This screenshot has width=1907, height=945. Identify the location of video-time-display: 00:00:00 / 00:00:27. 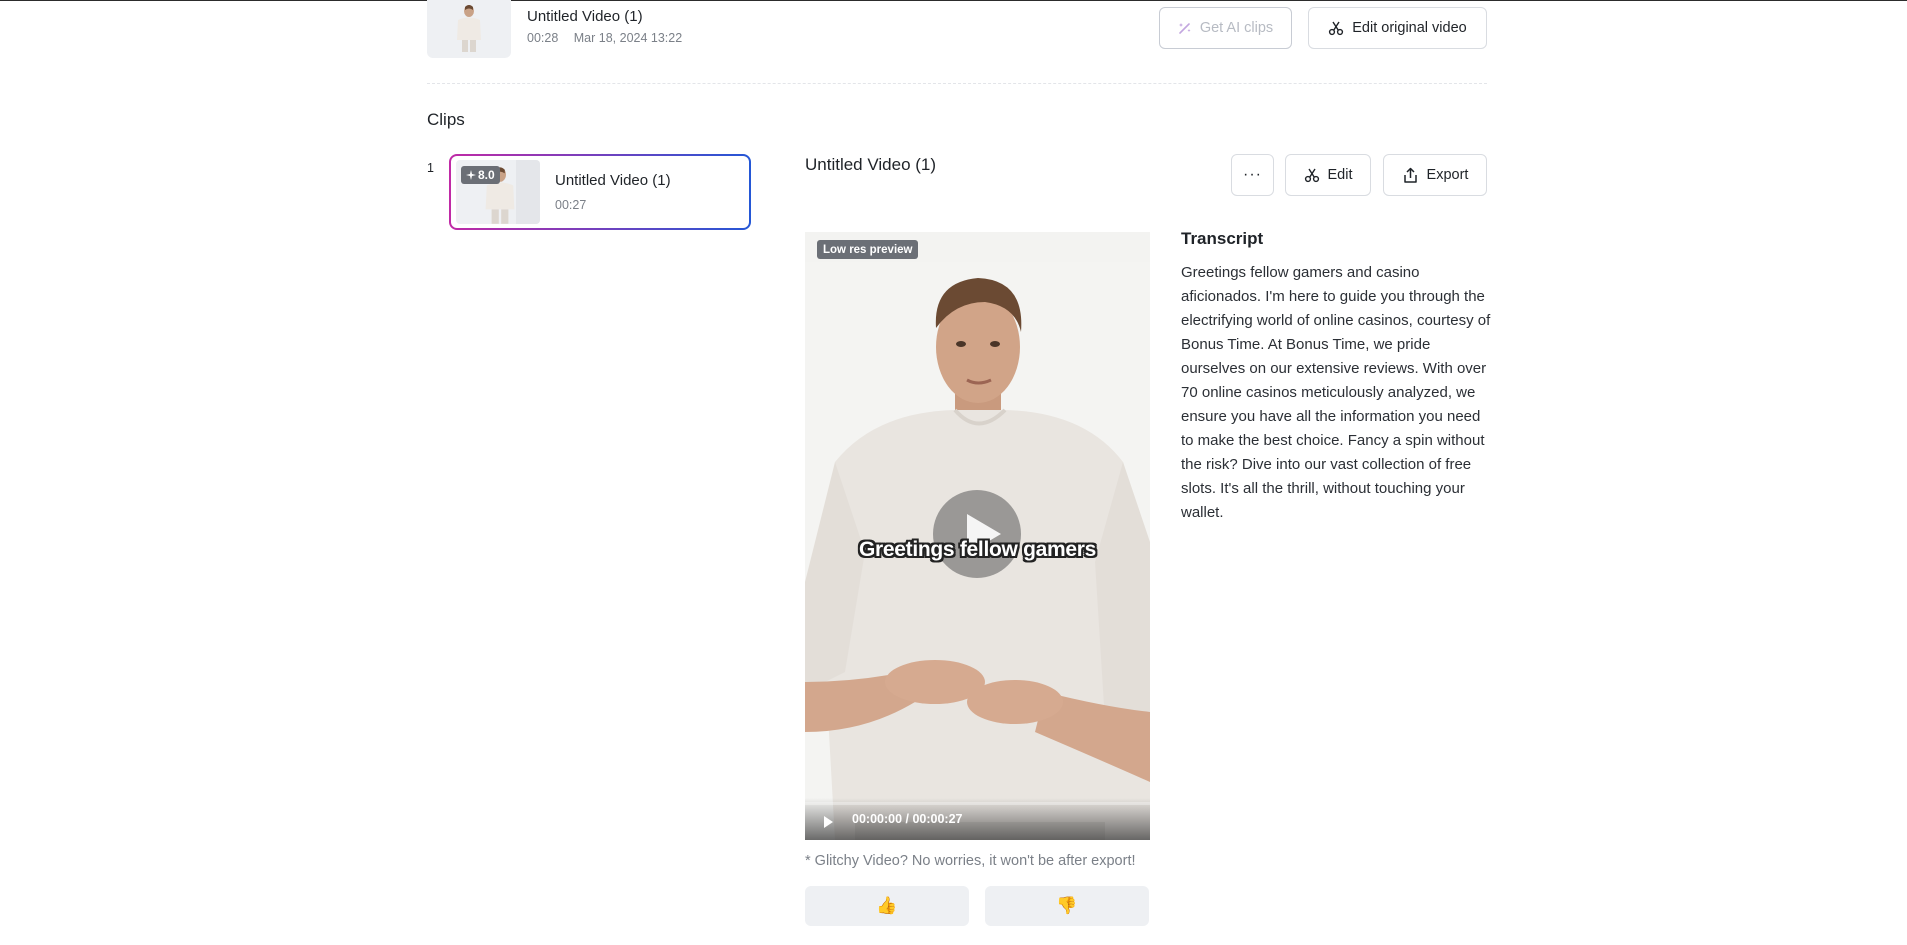
(907, 819).